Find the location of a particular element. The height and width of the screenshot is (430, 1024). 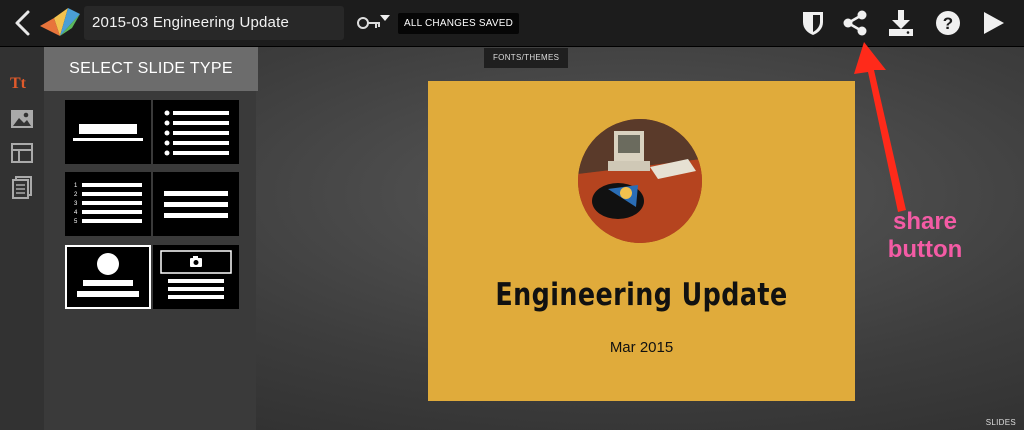

play-icon is located at coordinates (993, 23).